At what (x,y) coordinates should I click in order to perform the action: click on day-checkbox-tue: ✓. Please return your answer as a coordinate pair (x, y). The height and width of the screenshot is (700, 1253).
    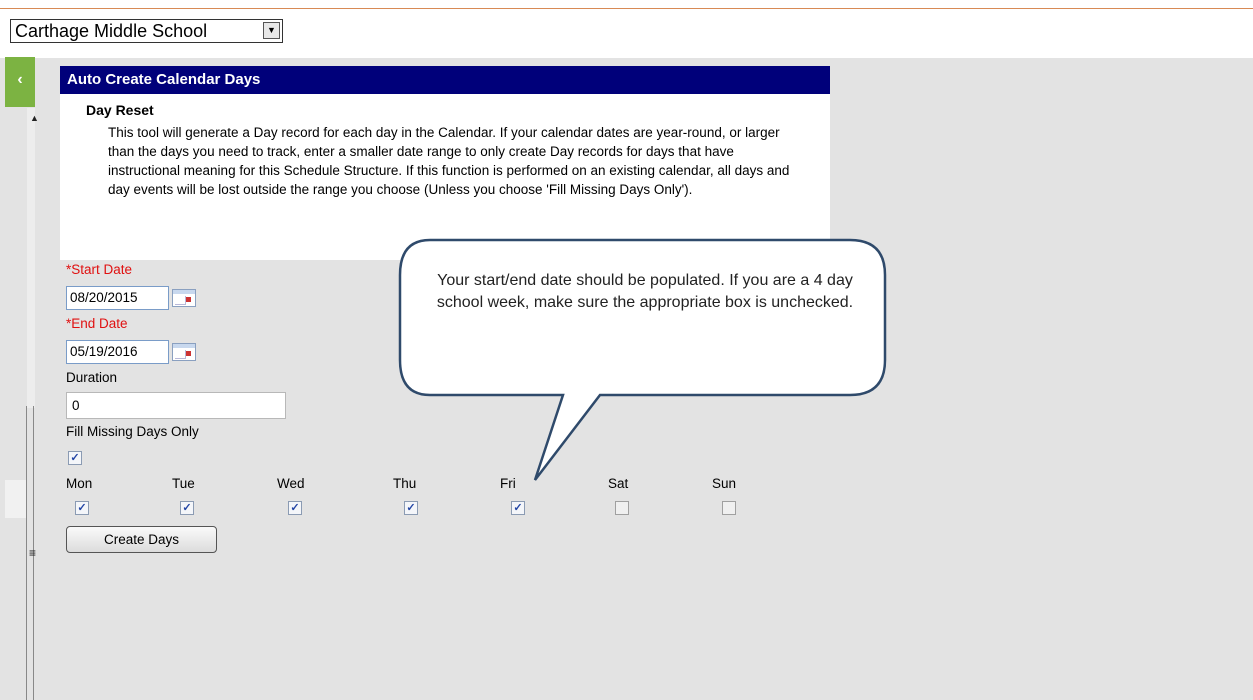
    Looking at the image, I should click on (187, 508).